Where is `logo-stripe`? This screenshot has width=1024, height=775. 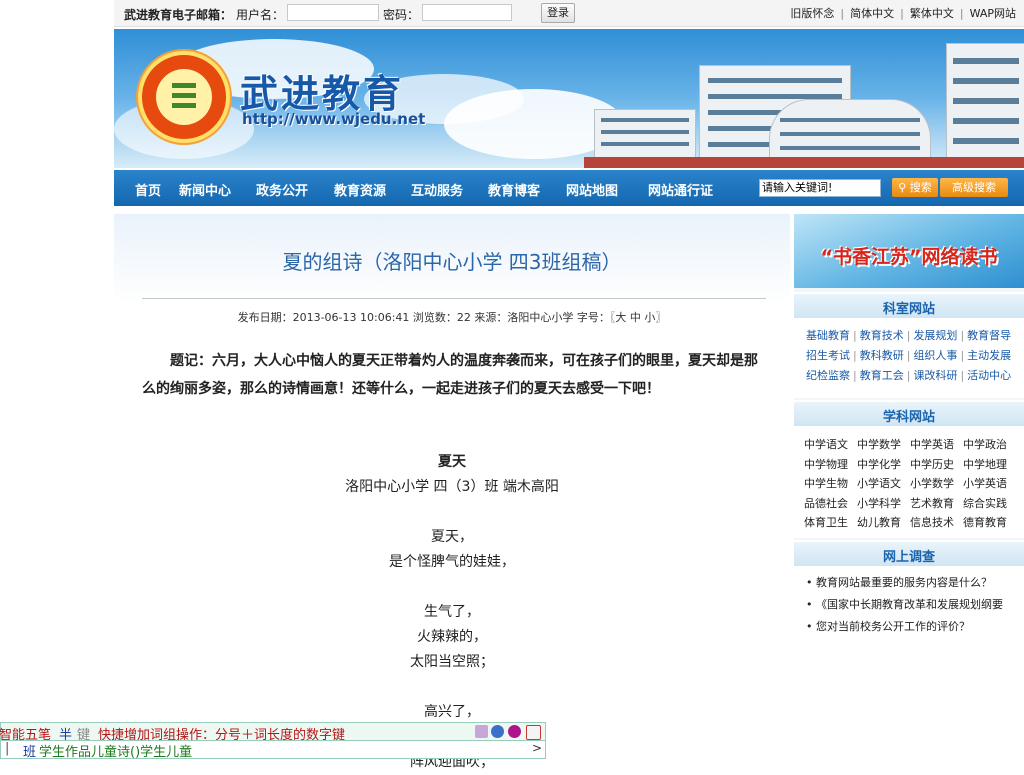
logo-stripe is located at coordinates (184, 85).